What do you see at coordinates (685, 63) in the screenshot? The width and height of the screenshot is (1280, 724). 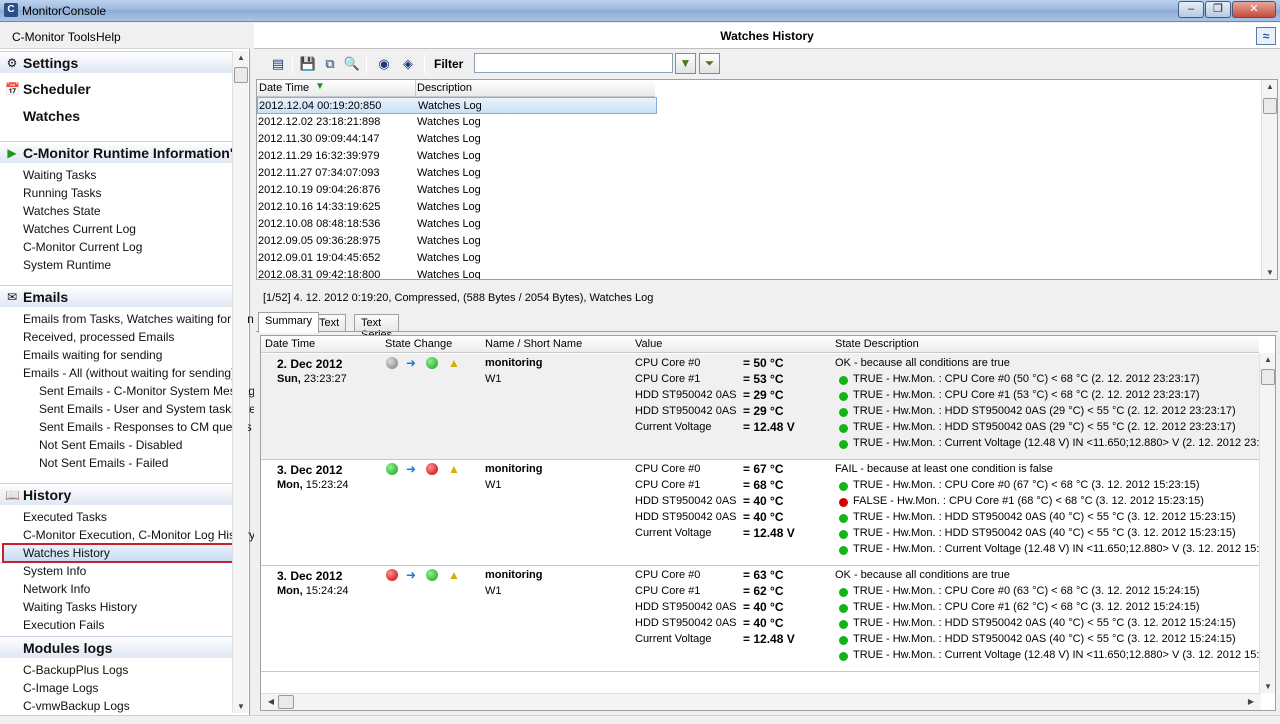 I see `filter-icon: ▼` at bounding box center [685, 63].